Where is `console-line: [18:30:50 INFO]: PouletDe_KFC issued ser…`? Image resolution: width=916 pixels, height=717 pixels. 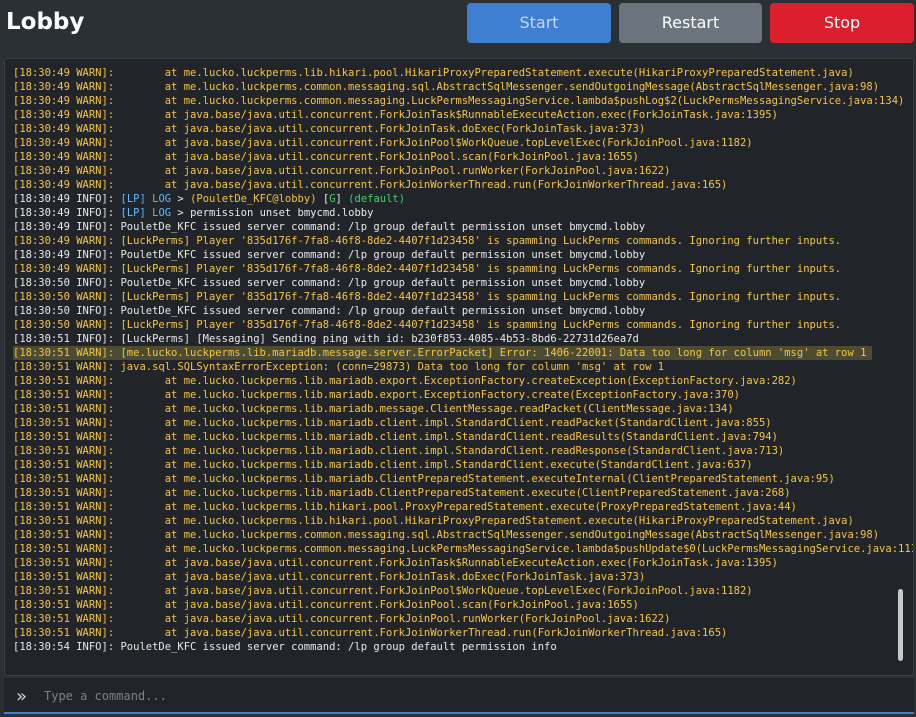
console-line: [18:30:50 INFO]: PouletDe_KFC issued ser… is located at coordinates (453, 283).